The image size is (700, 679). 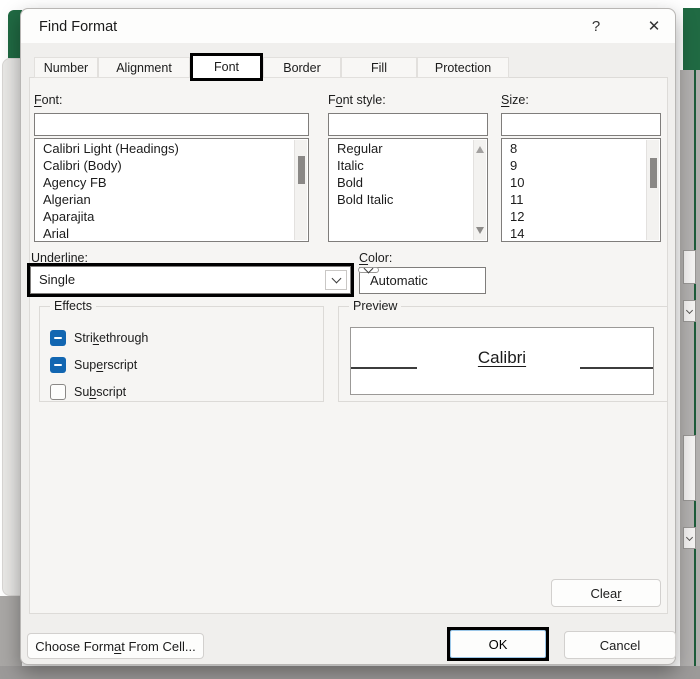 I want to click on list-item: Agency FB, so click(x=171, y=182).